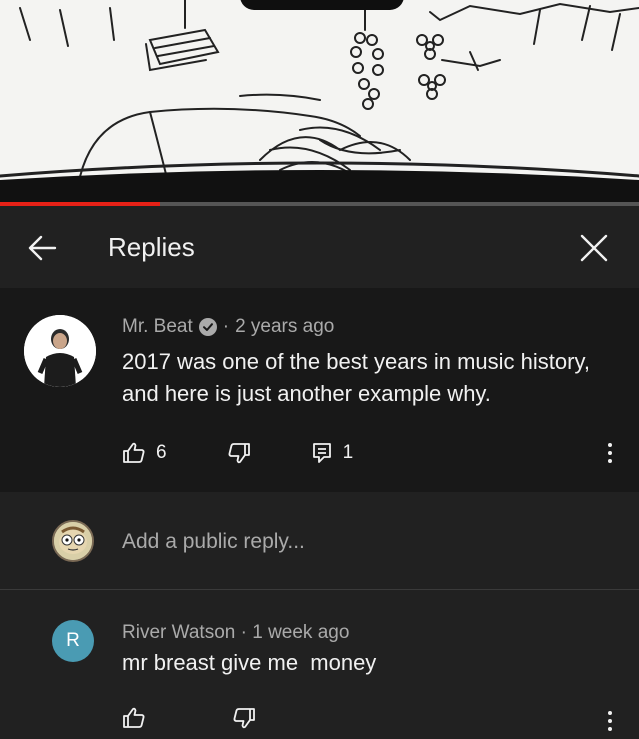 The width and height of the screenshot is (639, 739). I want to click on like-button, so click(134, 718).